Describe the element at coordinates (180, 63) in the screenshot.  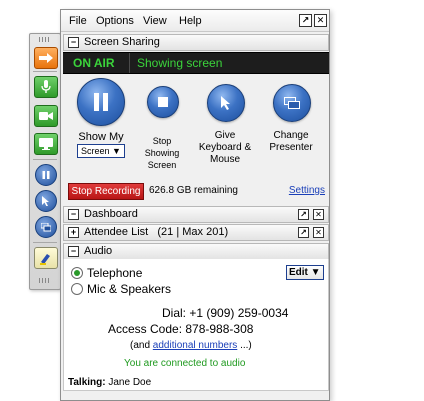
I see `showing-screen-text: Showing screen` at that location.